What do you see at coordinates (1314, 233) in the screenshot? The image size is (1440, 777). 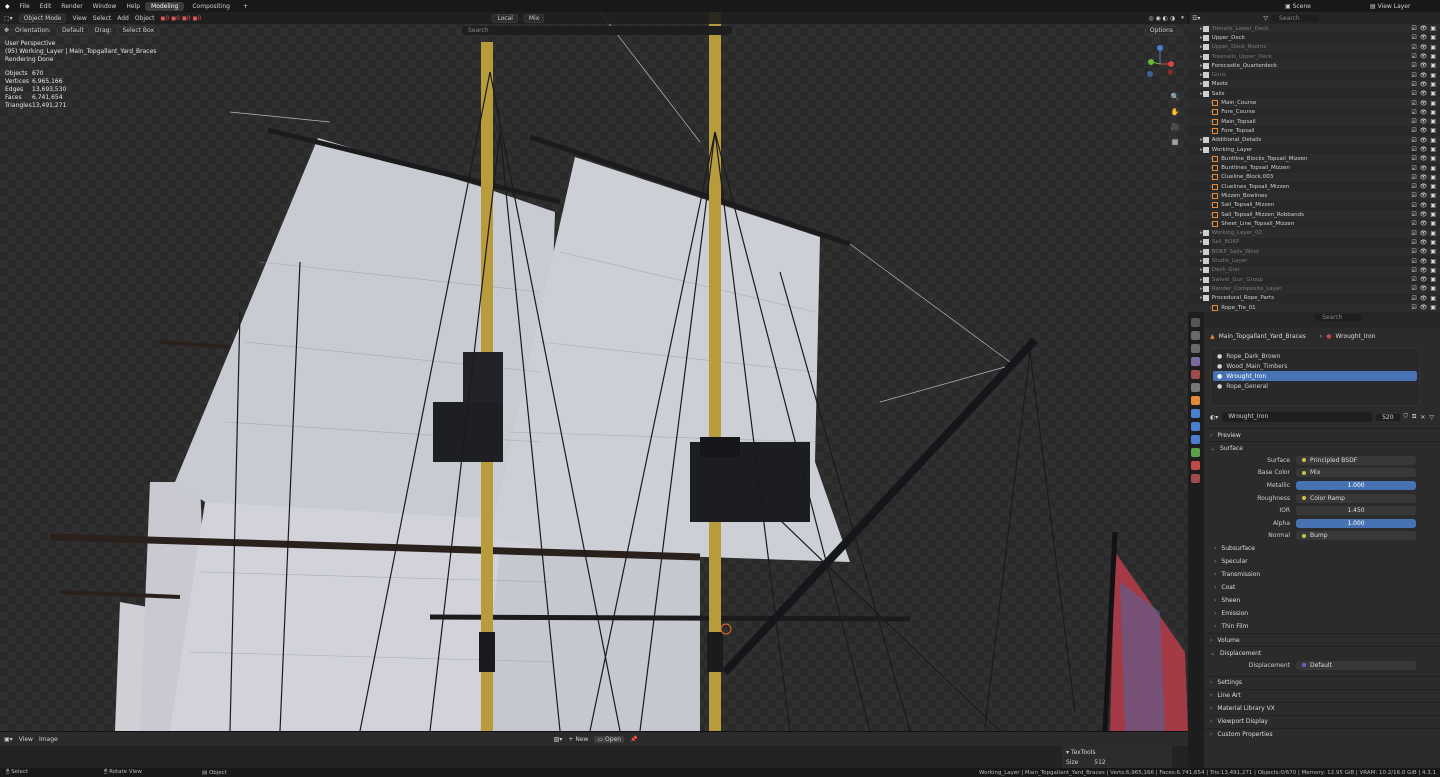 I see `outliner-row: ▸ Working_Layer_02 ☑ 👁 ▣` at bounding box center [1314, 233].